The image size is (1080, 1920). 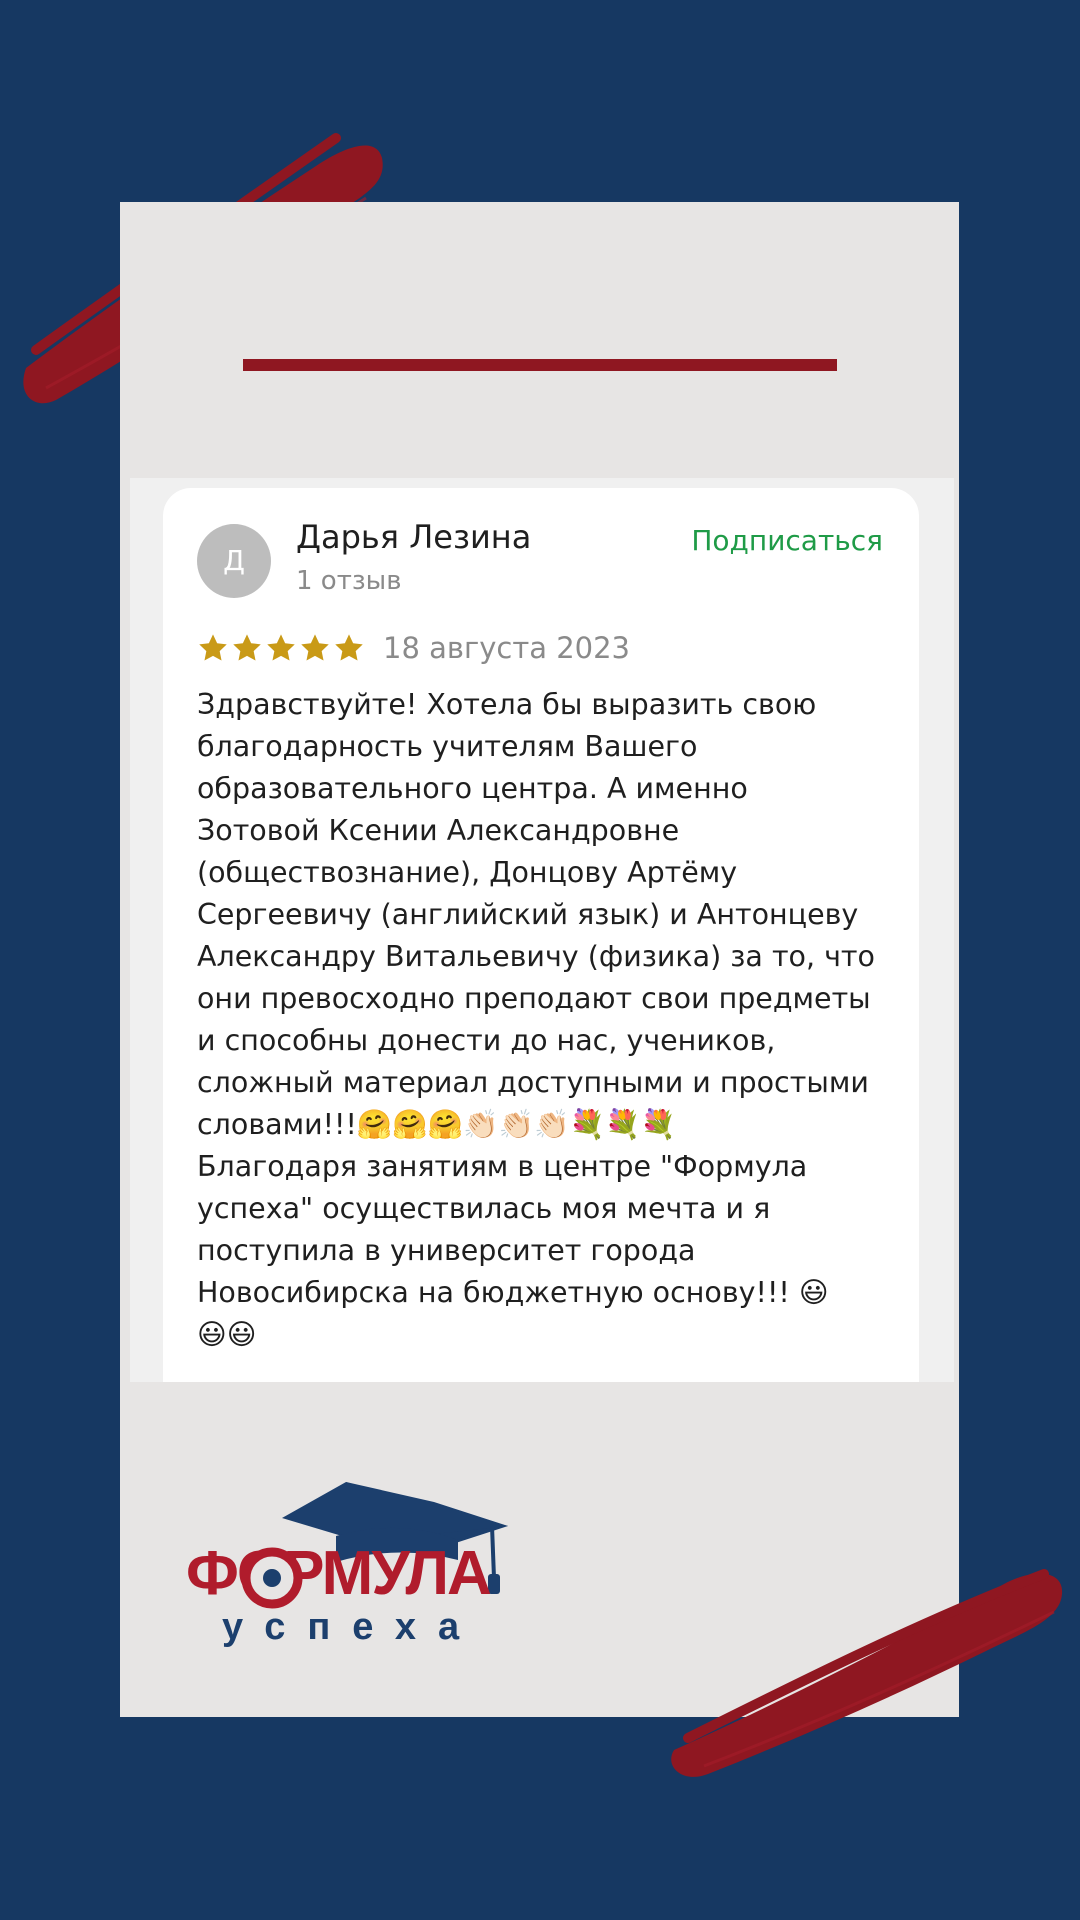 What do you see at coordinates (486, 1040) in the screenshot?
I see `review-text-line: и способны донести до нас, учеников,` at bounding box center [486, 1040].